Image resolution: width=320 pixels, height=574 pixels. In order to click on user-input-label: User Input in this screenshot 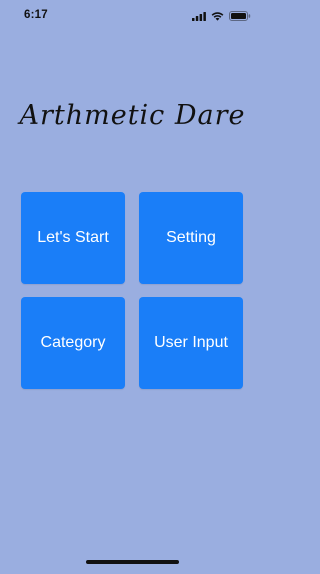, I will do `click(191, 342)`.